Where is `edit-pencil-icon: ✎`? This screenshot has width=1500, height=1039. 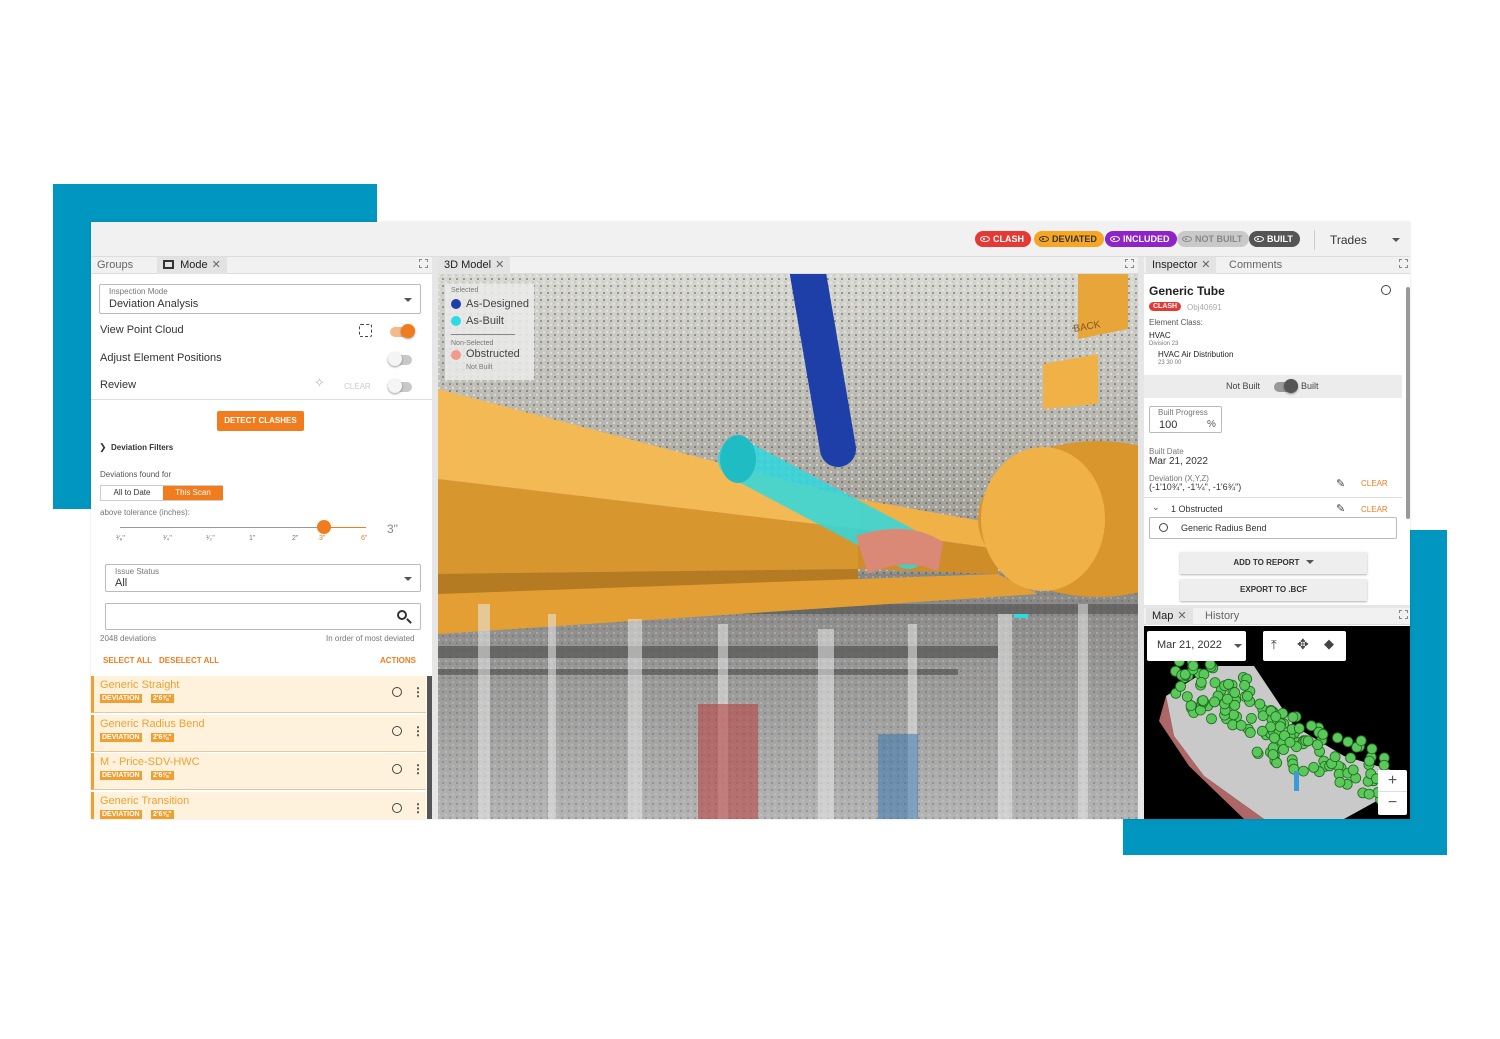 edit-pencil-icon: ✎ is located at coordinates (1340, 483).